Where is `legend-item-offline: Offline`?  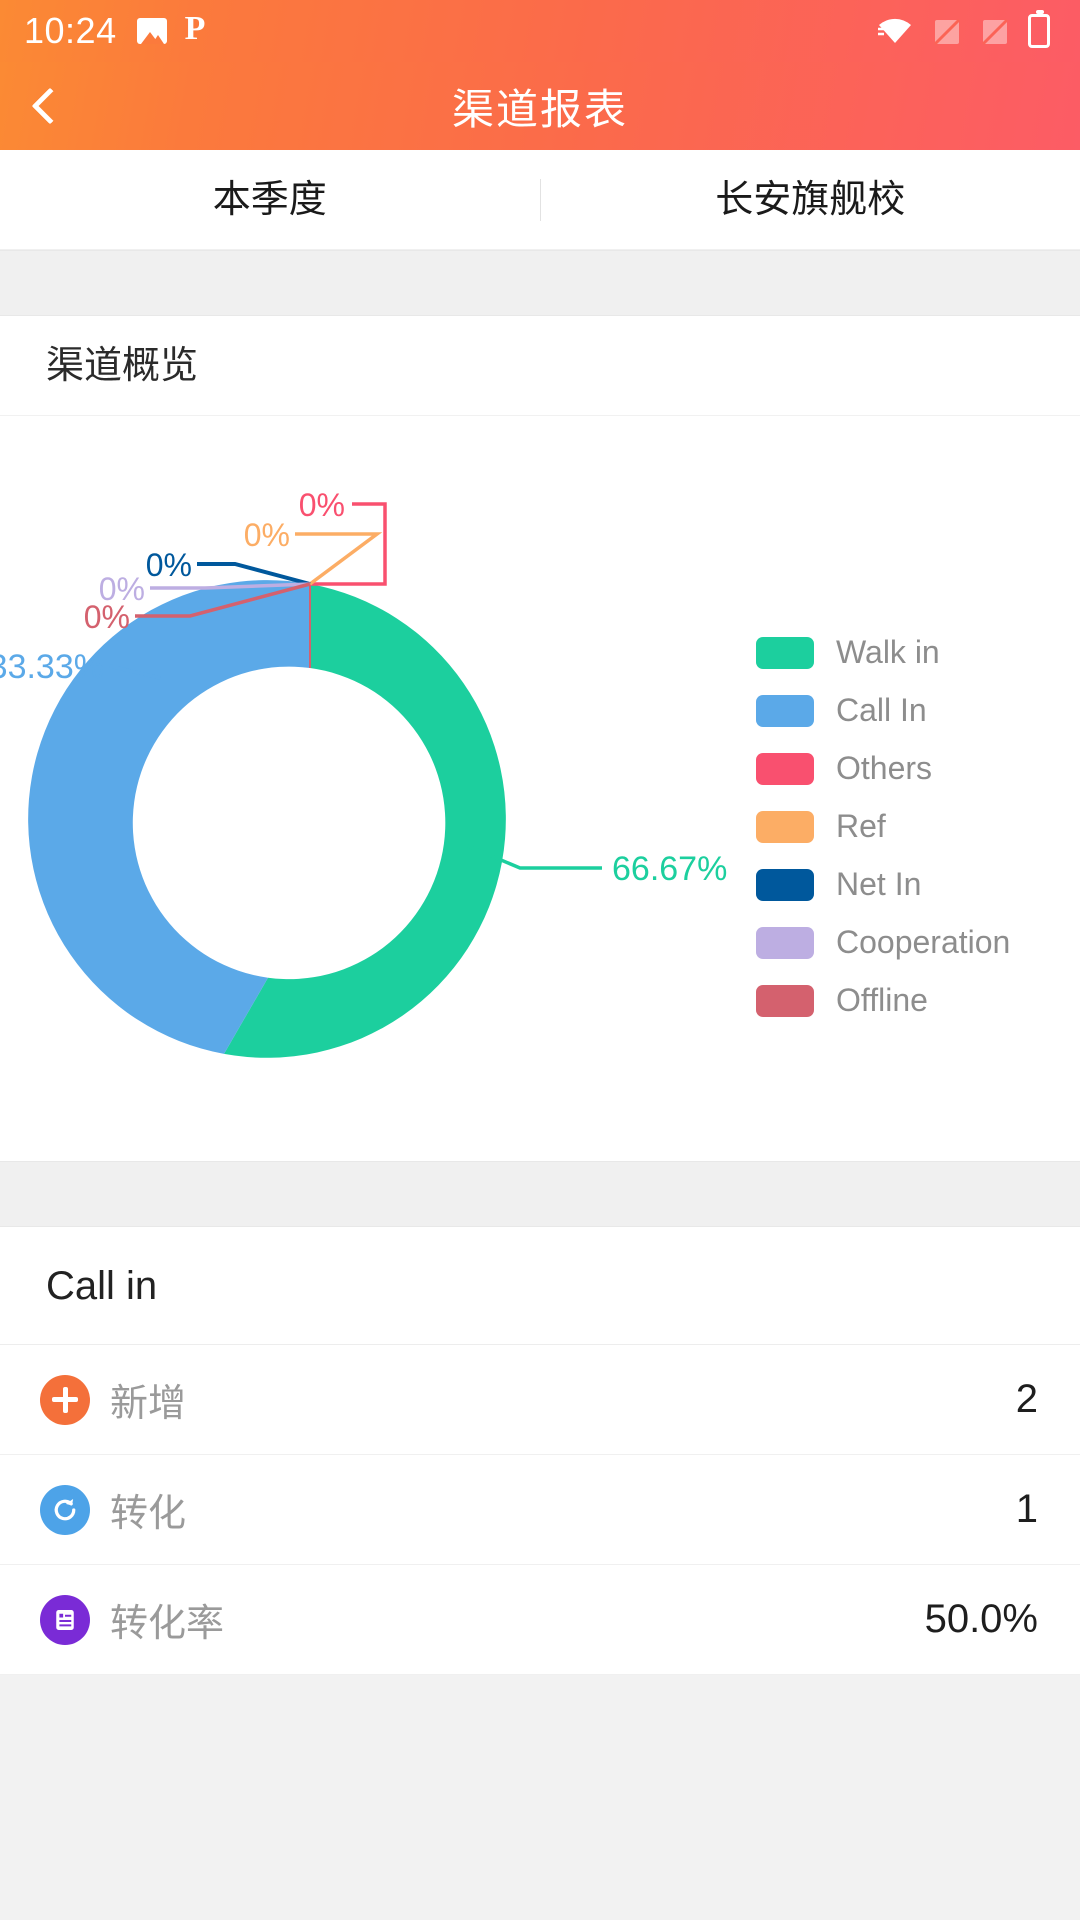 legend-item-offline: Offline is located at coordinates (906, 1000).